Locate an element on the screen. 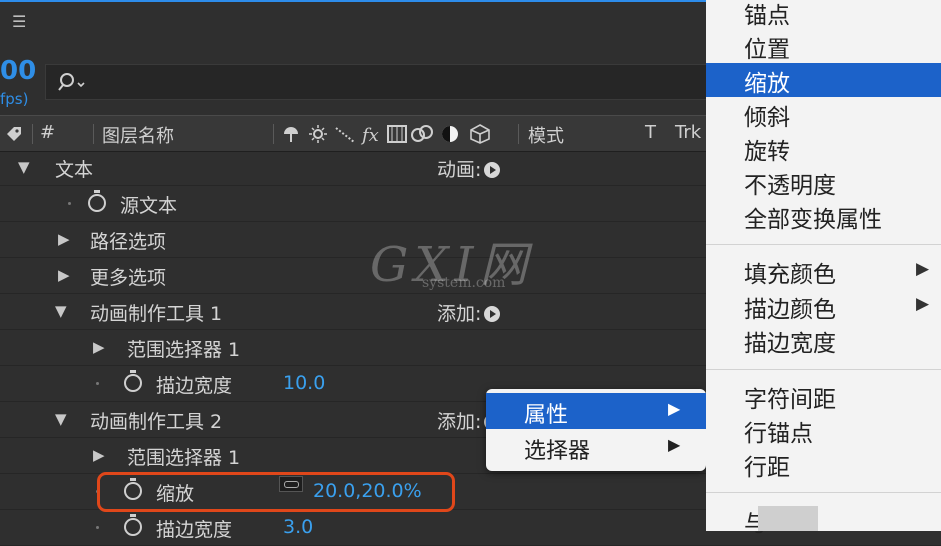 The width and height of the screenshot is (941, 546). menu-item-label: 属性 is located at coordinates (546, 415).